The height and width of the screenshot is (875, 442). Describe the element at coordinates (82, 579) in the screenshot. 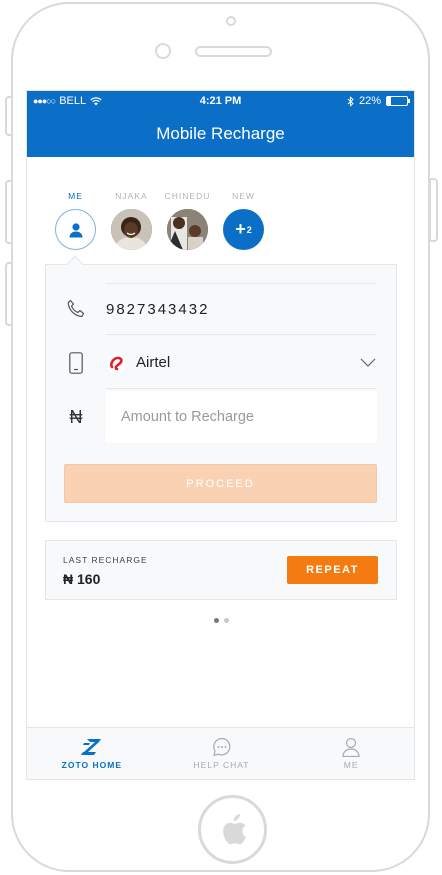

I see `last-recharge-amount: ₦ 160` at that location.